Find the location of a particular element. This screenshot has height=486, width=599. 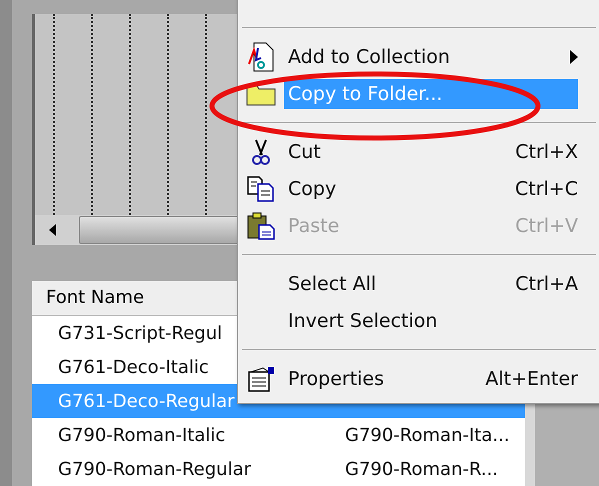

menu-label: Add to Collection is located at coordinates (369, 57).